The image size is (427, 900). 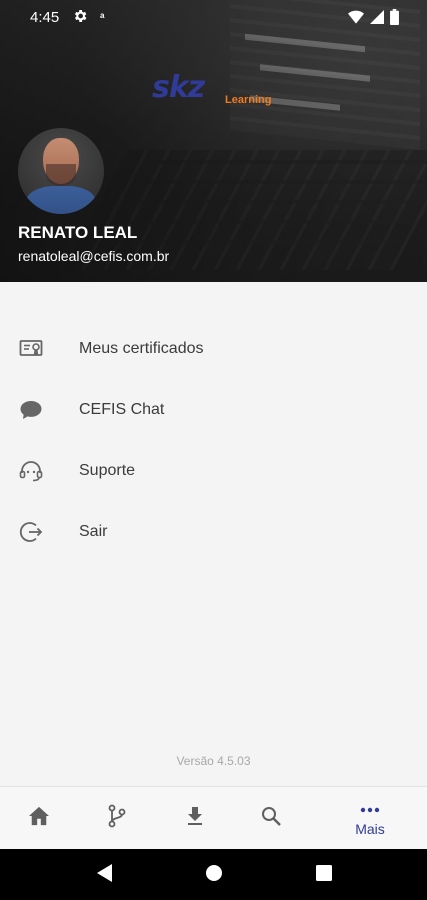 I want to click on recents-button, so click(x=324, y=875).